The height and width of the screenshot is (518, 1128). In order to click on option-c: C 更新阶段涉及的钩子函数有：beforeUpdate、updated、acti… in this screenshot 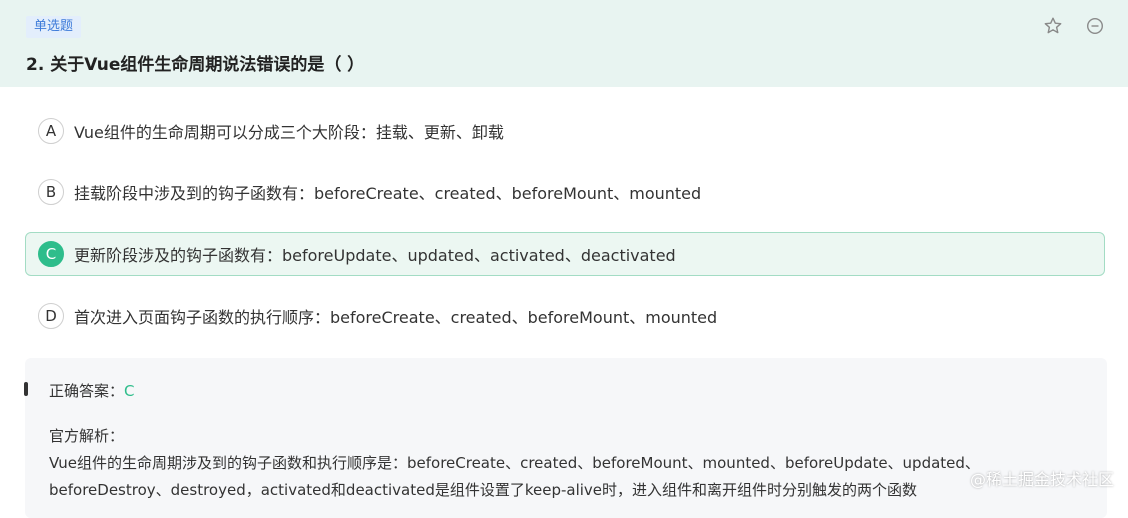, I will do `click(565, 254)`.